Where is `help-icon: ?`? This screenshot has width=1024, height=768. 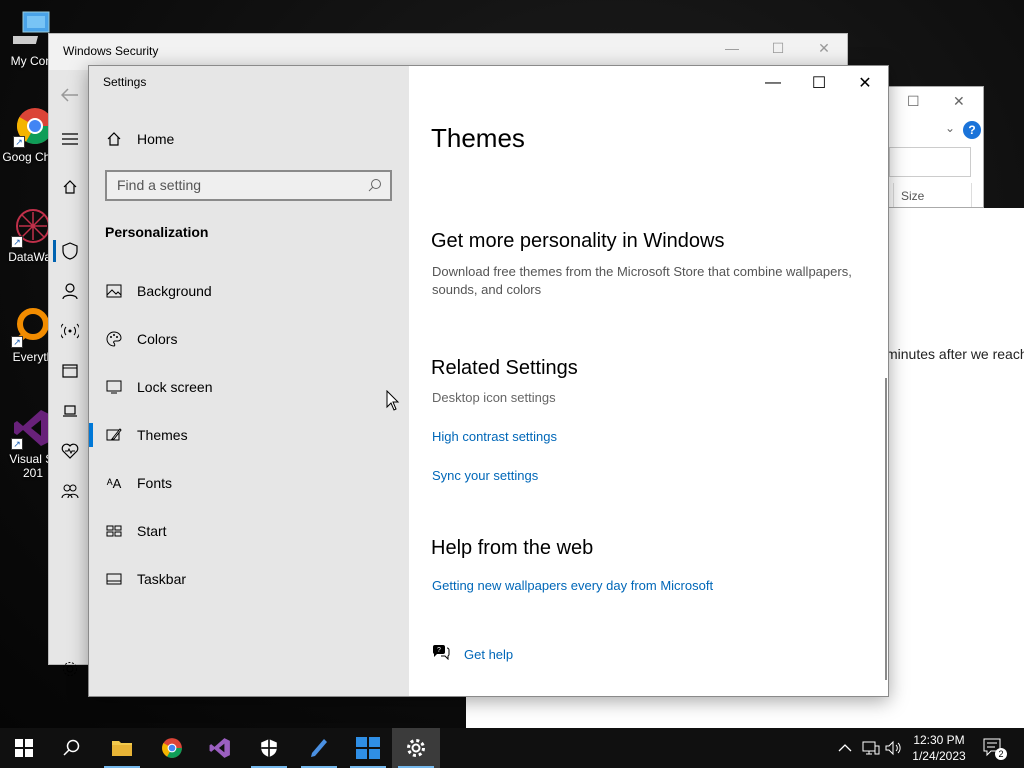 help-icon: ? is located at coordinates (972, 130).